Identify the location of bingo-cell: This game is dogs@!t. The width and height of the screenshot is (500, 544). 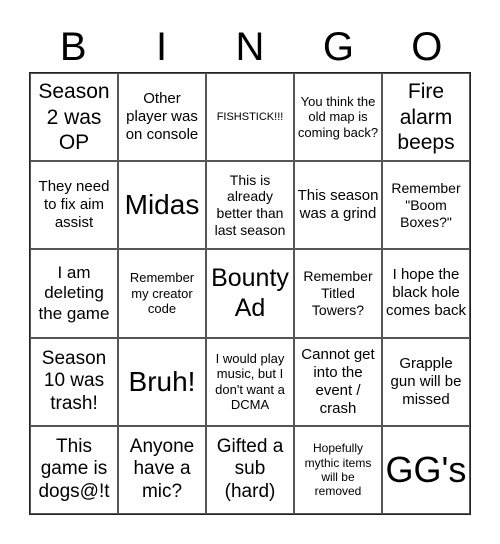
(74, 469).